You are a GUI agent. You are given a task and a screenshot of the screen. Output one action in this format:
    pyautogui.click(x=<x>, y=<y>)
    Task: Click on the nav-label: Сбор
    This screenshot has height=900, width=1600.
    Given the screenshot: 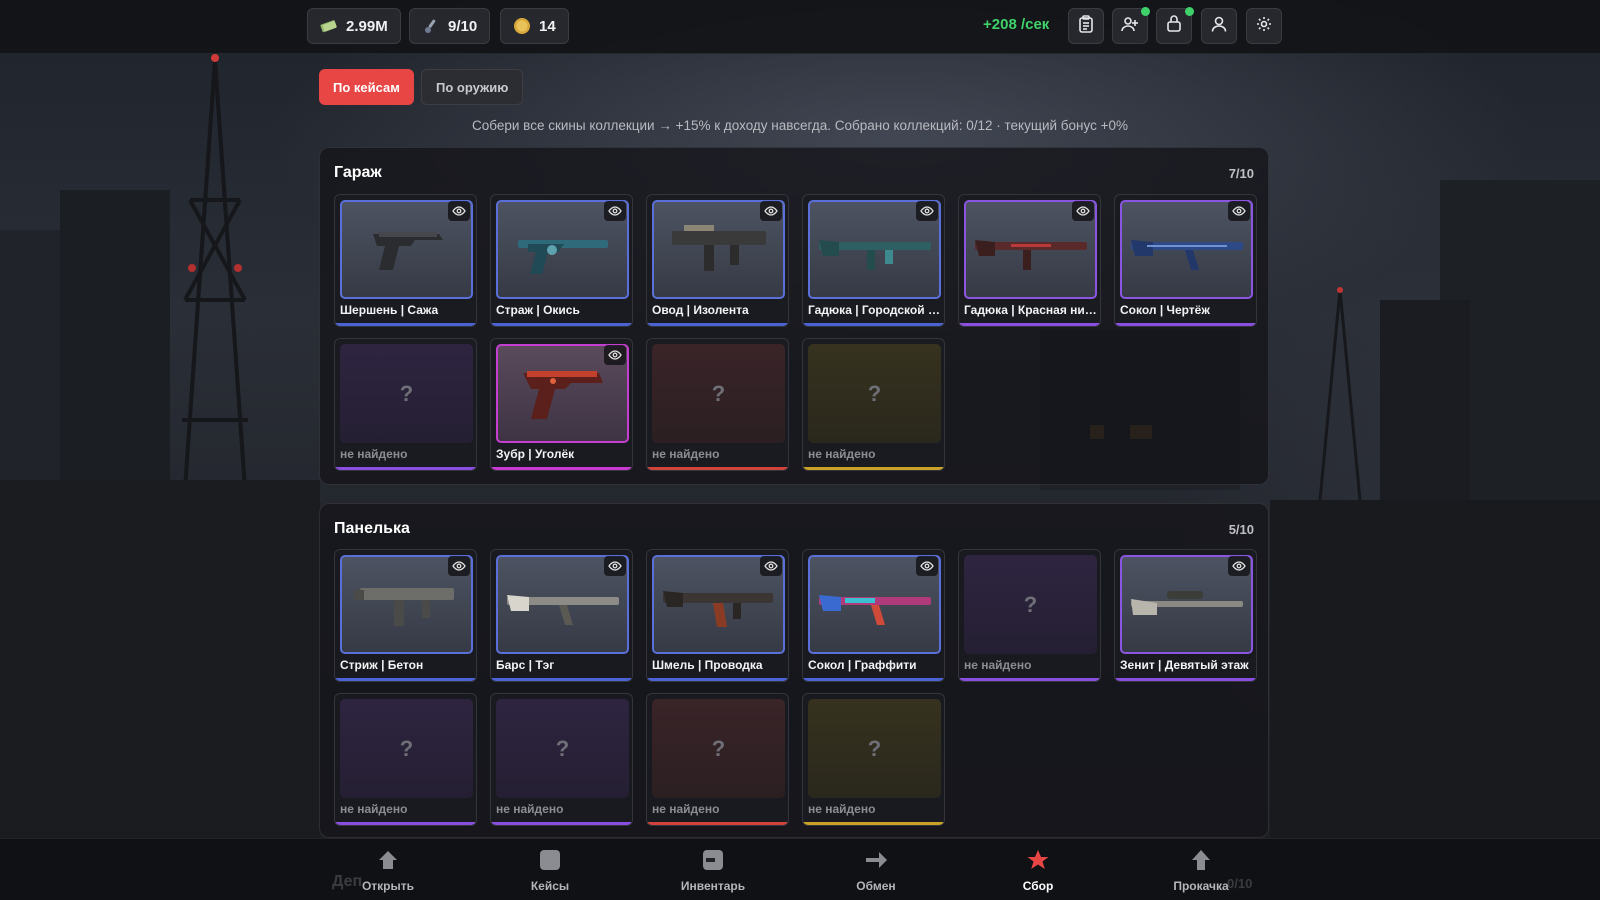 What is the action you would take?
    pyautogui.click(x=1038, y=886)
    